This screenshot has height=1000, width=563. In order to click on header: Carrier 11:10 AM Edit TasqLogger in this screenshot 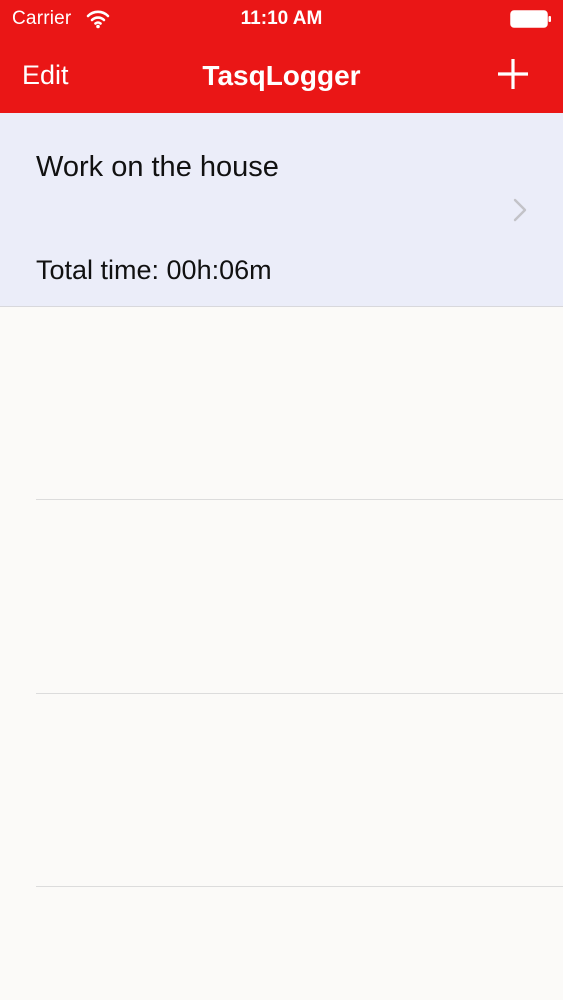, I will do `click(281, 56)`.